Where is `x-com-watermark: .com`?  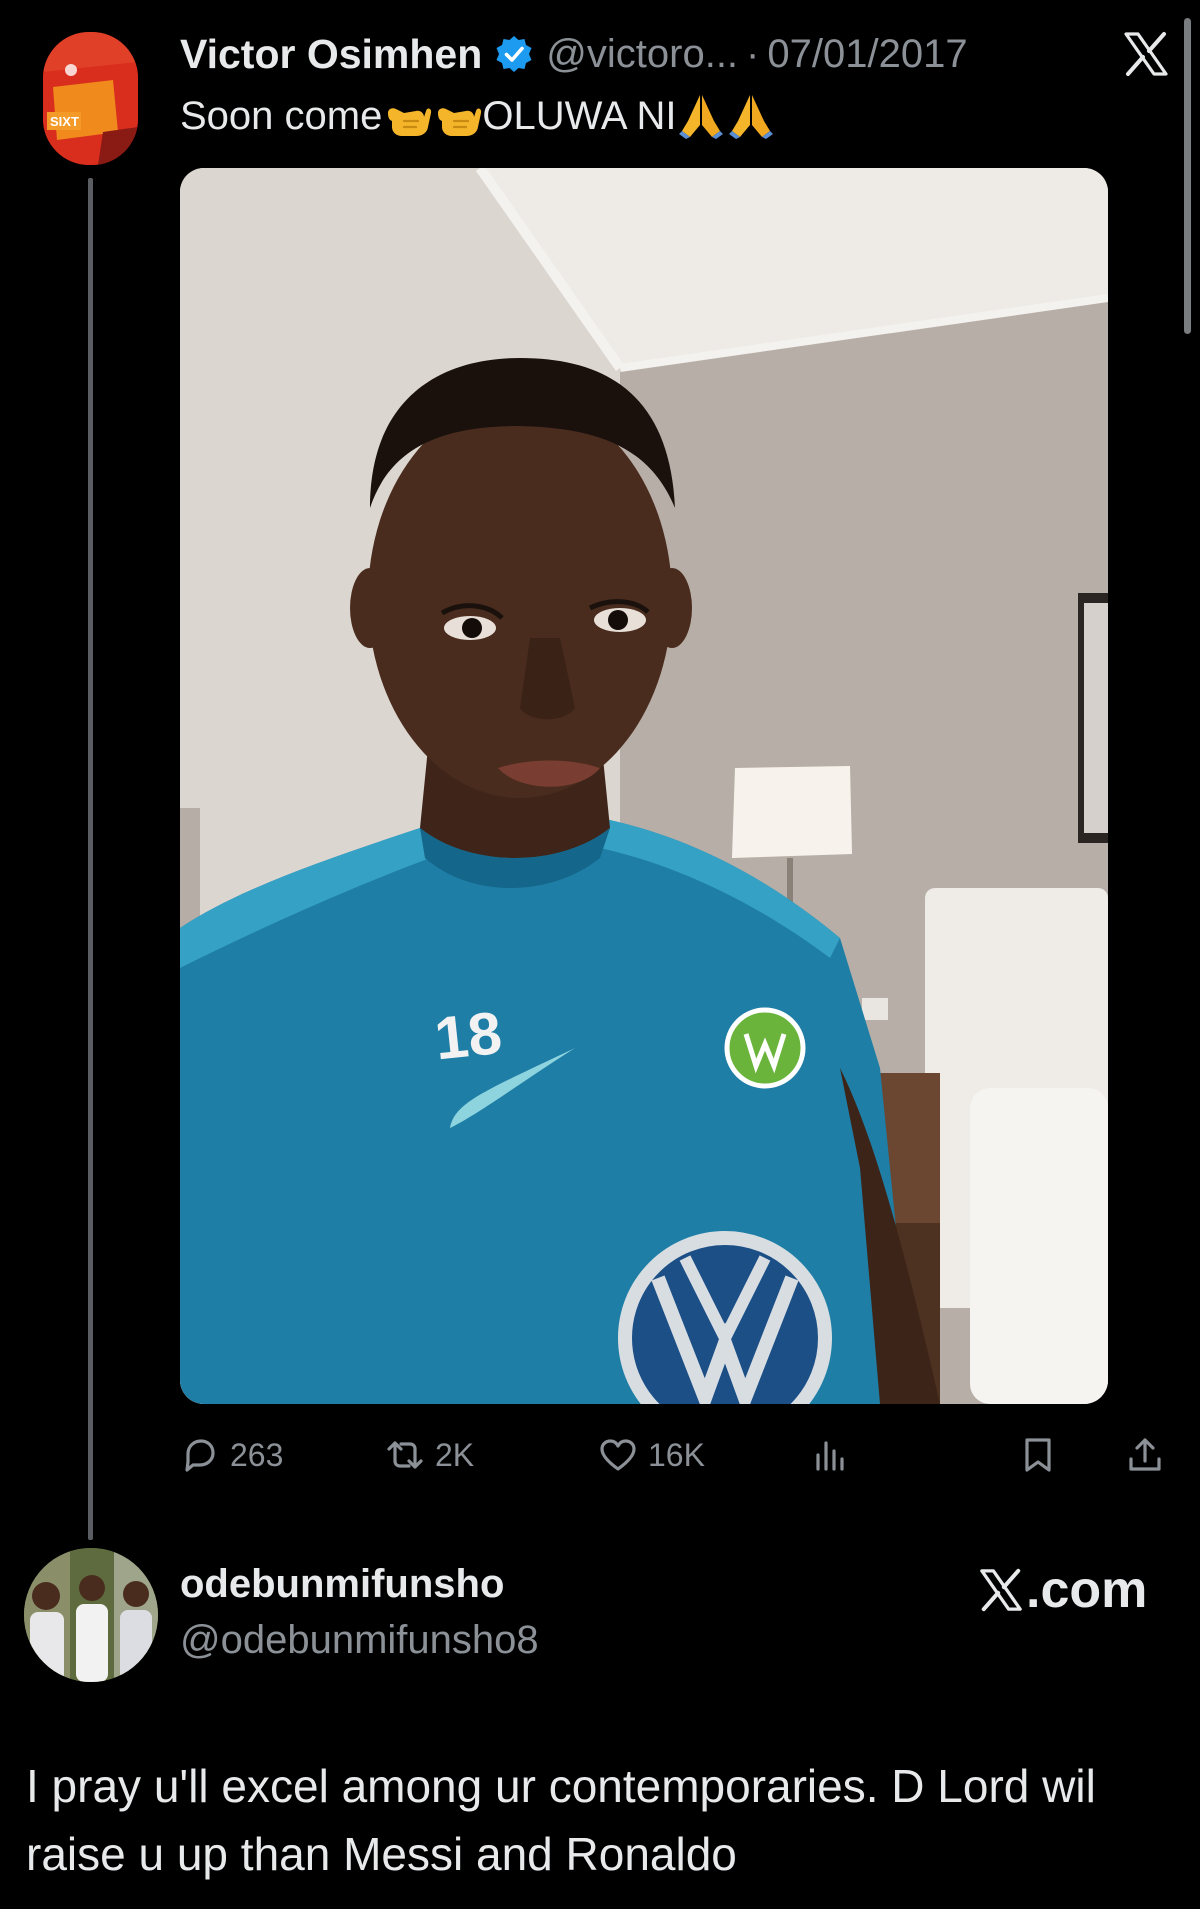
x-com-watermark: .com is located at coordinates (1062, 1590).